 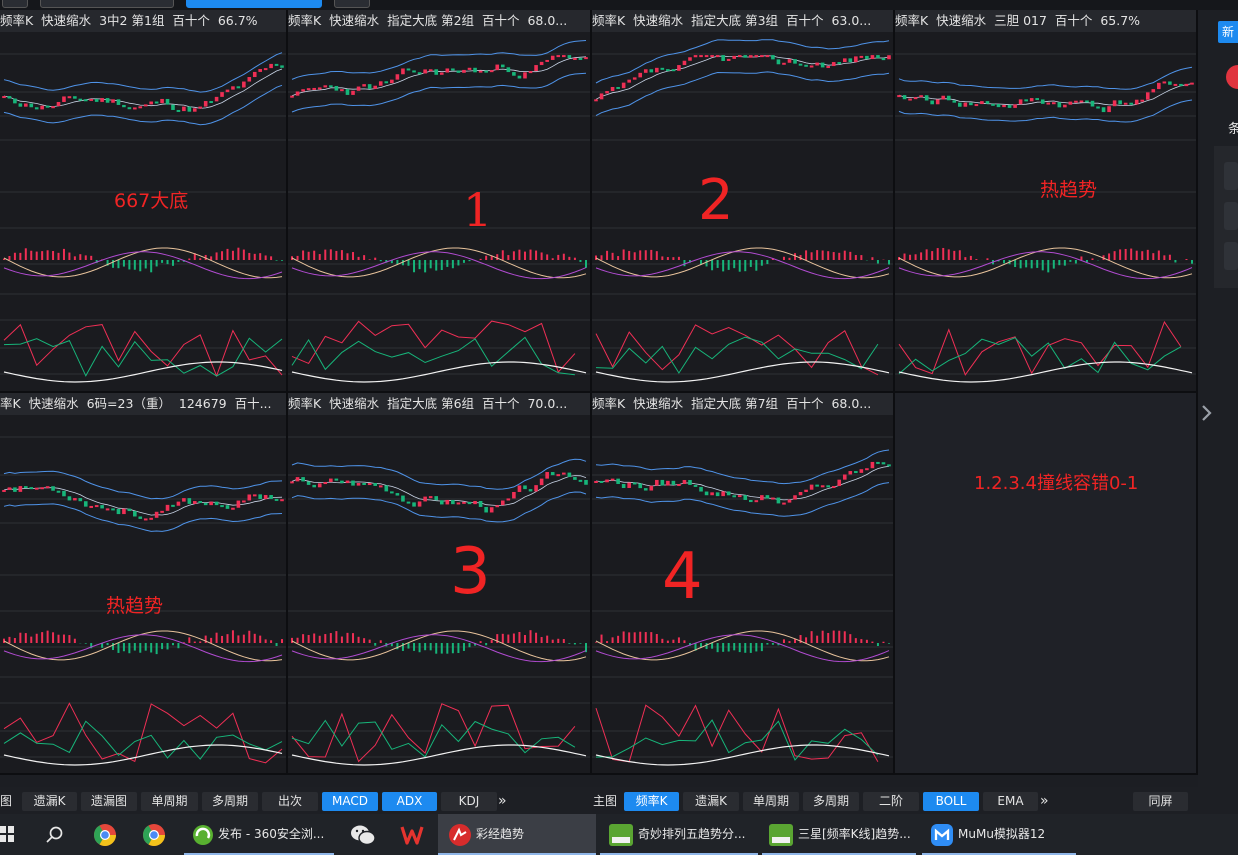 I want to click on panel-title-part: 频率K, so click(x=309, y=403).